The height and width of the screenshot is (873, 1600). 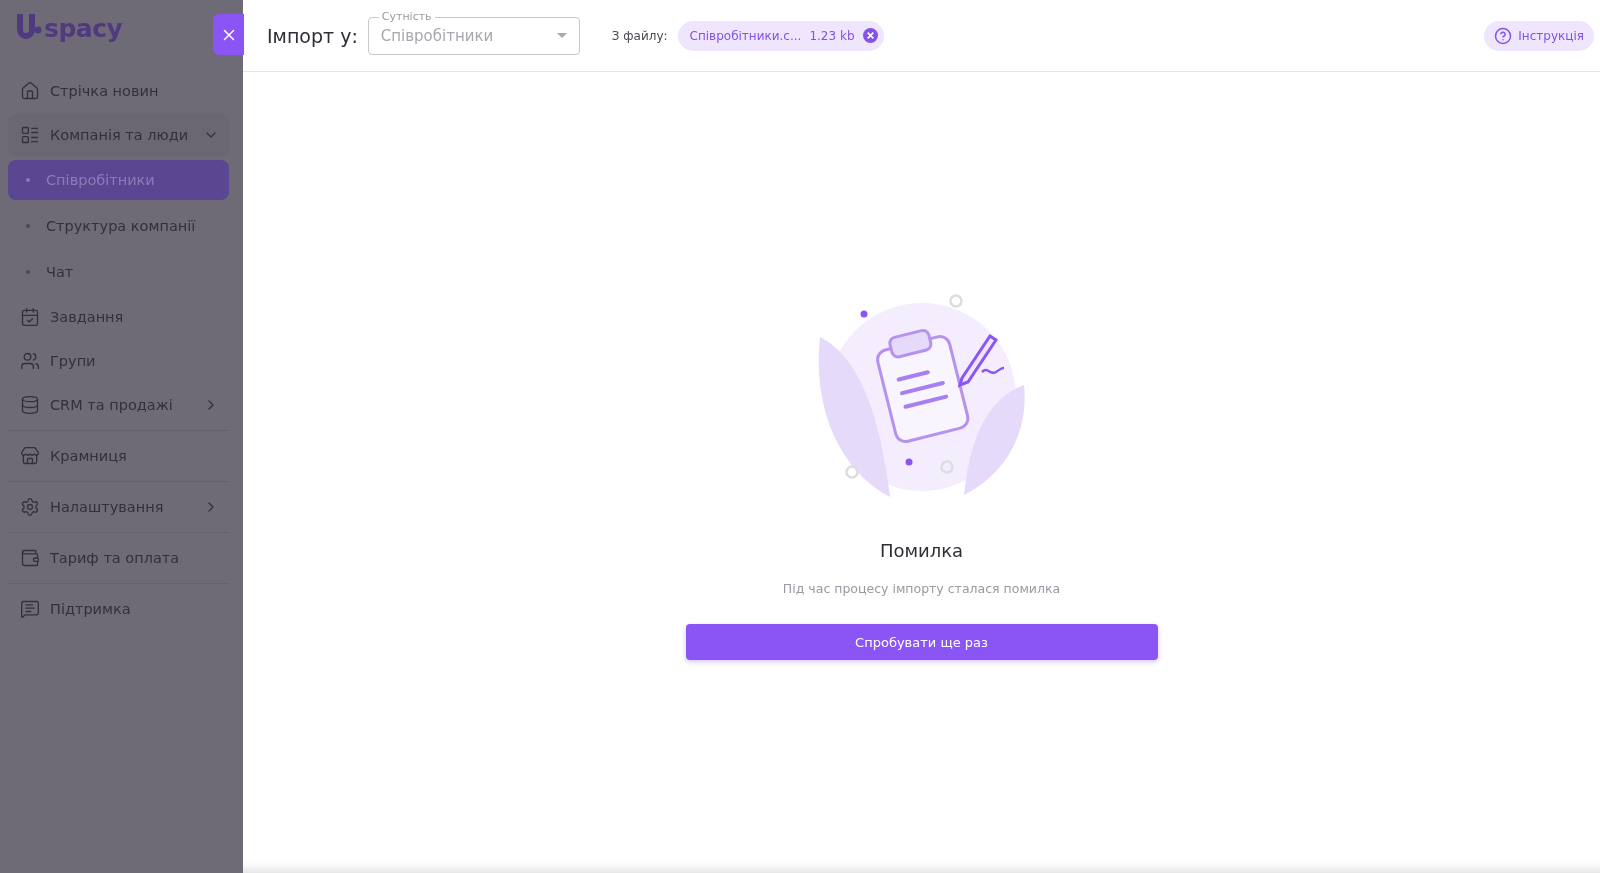 What do you see at coordinates (118, 272) in the screenshot?
I see `sidebar-subitem: Чат` at bounding box center [118, 272].